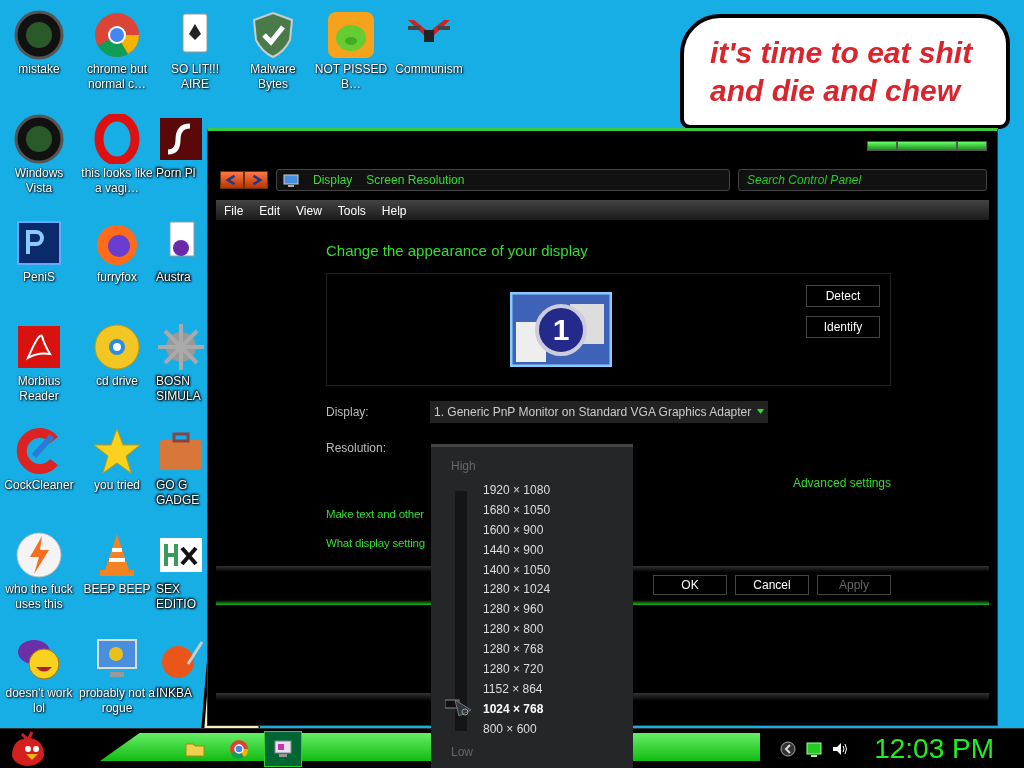 The height and width of the screenshot is (768, 1024). Describe the element at coordinates (256, 180) in the screenshot. I see `forward-button` at that location.